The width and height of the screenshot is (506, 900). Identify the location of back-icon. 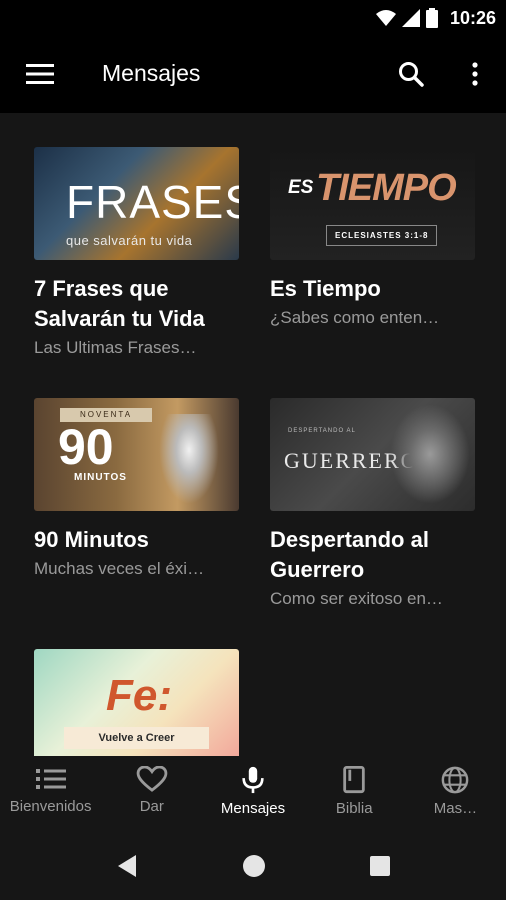
(127, 866).